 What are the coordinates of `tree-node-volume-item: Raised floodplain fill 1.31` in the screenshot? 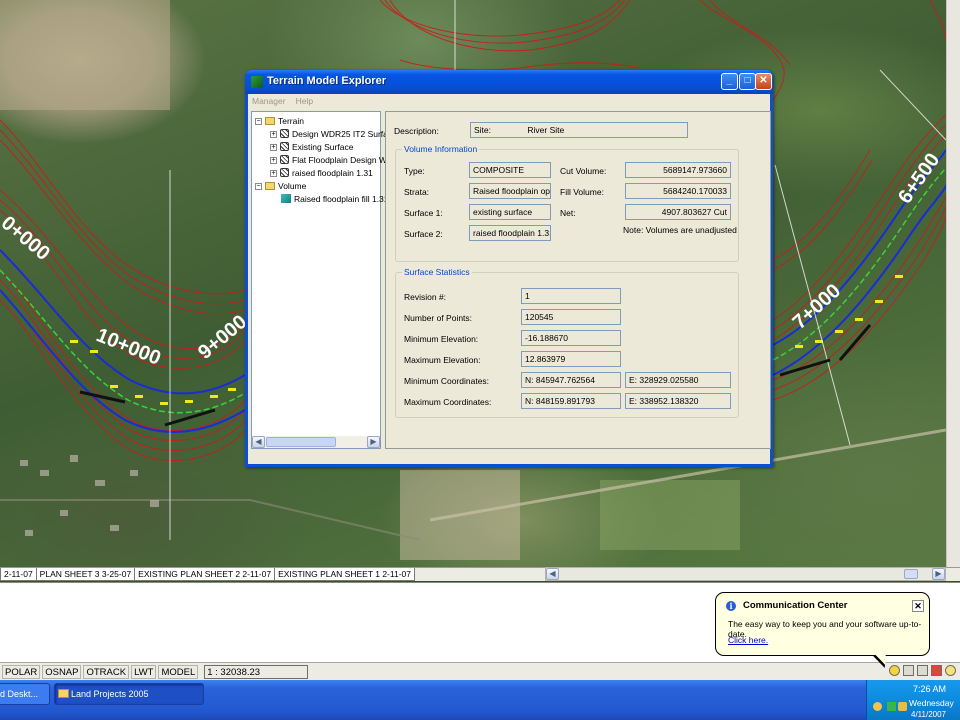 It's located at (335, 199).